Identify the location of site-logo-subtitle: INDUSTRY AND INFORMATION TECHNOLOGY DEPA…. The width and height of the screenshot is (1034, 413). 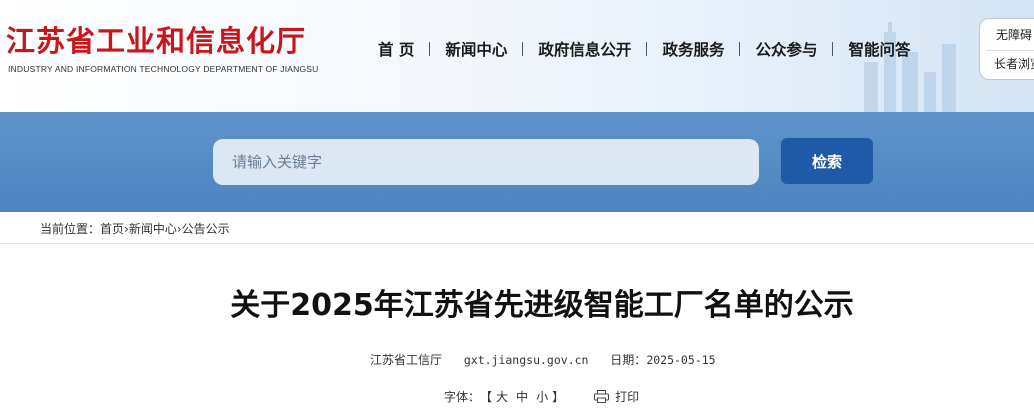
(163, 69).